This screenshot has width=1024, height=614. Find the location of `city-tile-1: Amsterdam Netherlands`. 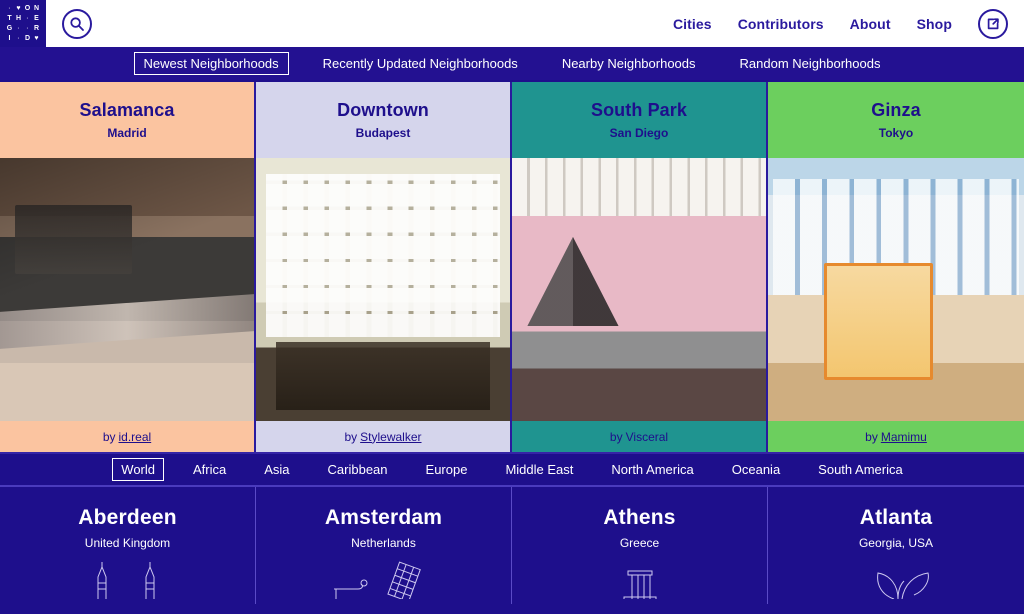

city-tile-1: Amsterdam Netherlands is located at coordinates (384, 545).